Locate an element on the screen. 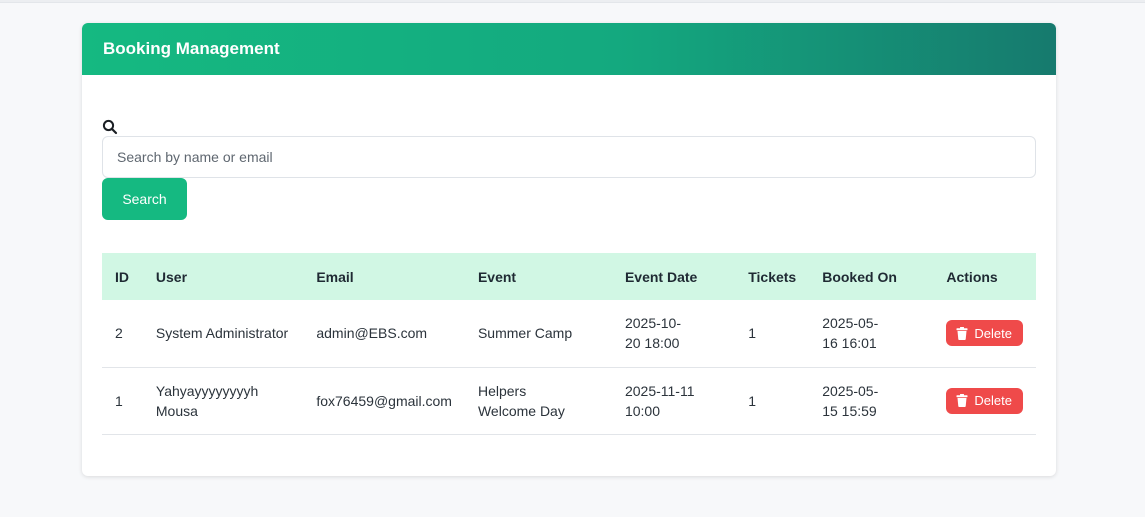  page-title: Booking Management is located at coordinates (191, 48).